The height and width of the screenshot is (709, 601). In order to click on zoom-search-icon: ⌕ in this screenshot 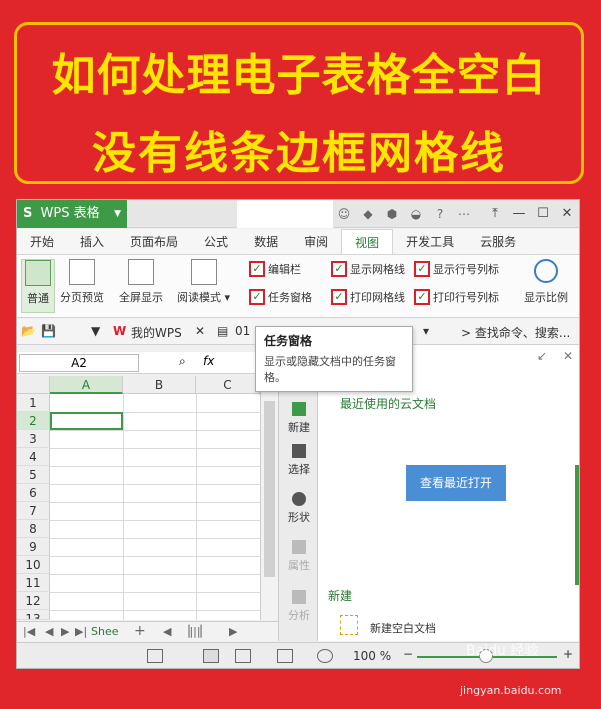, I will do `click(182, 361)`.